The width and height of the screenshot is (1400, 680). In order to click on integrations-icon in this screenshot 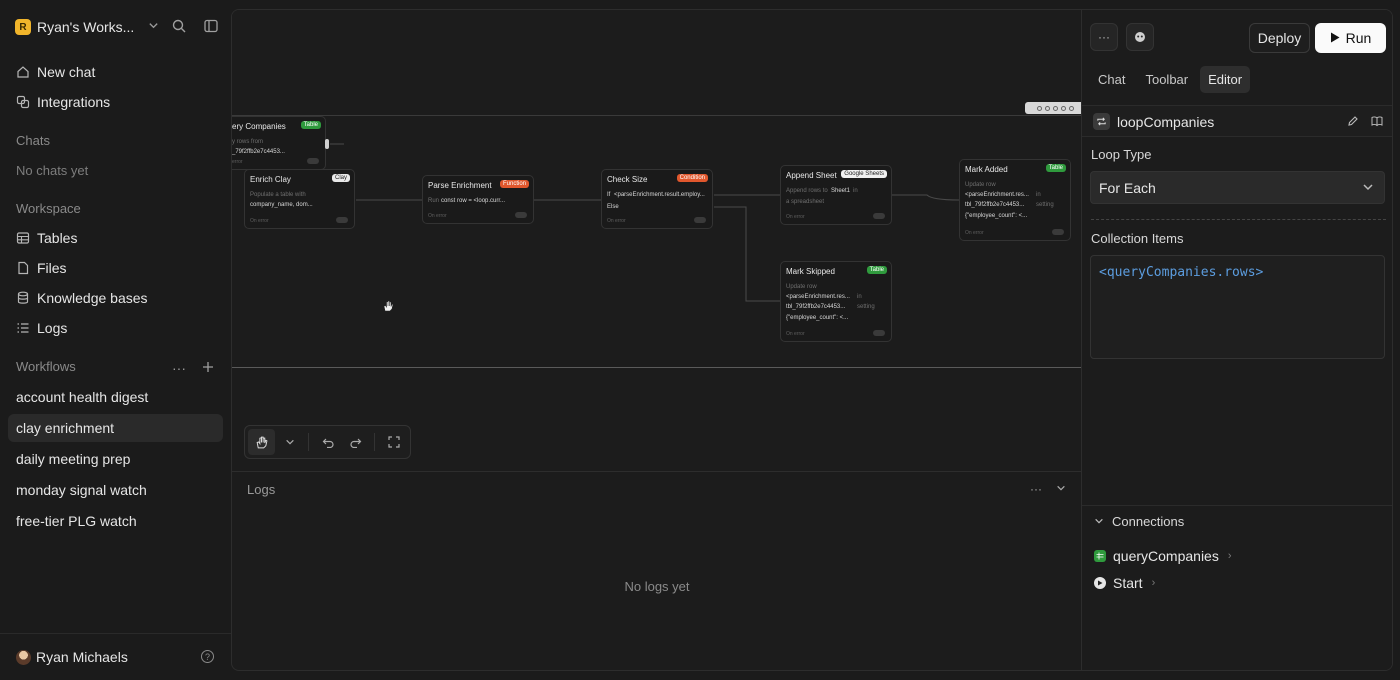, I will do `click(23, 102)`.